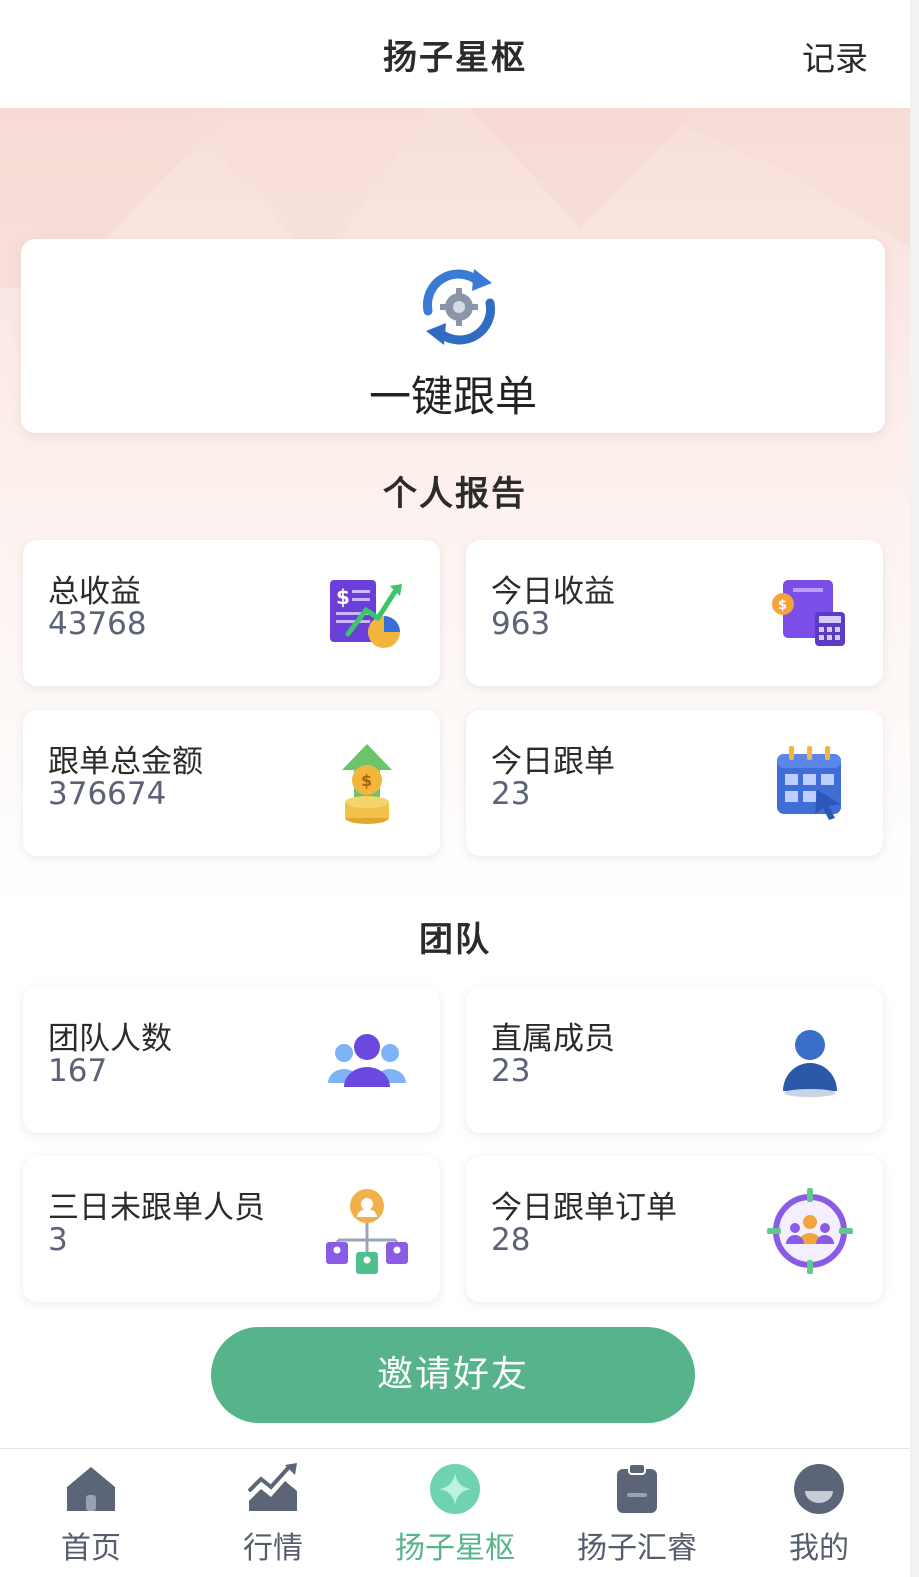 This screenshot has height=1577, width=919. Describe the element at coordinates (91, 1489) in the screenshot. I see `home-icon` at that location.